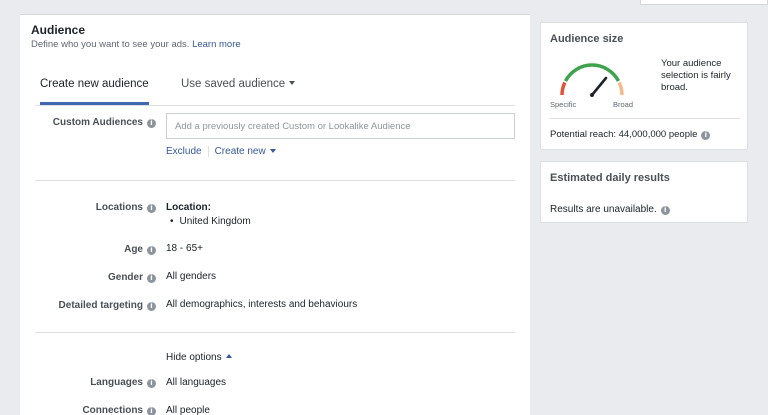 This screenshot has height=415, width=768. What do you see at coordinates (228, 356) in the screenshot?
I see `chevron-up-icon` at bounding box center [228, 356].